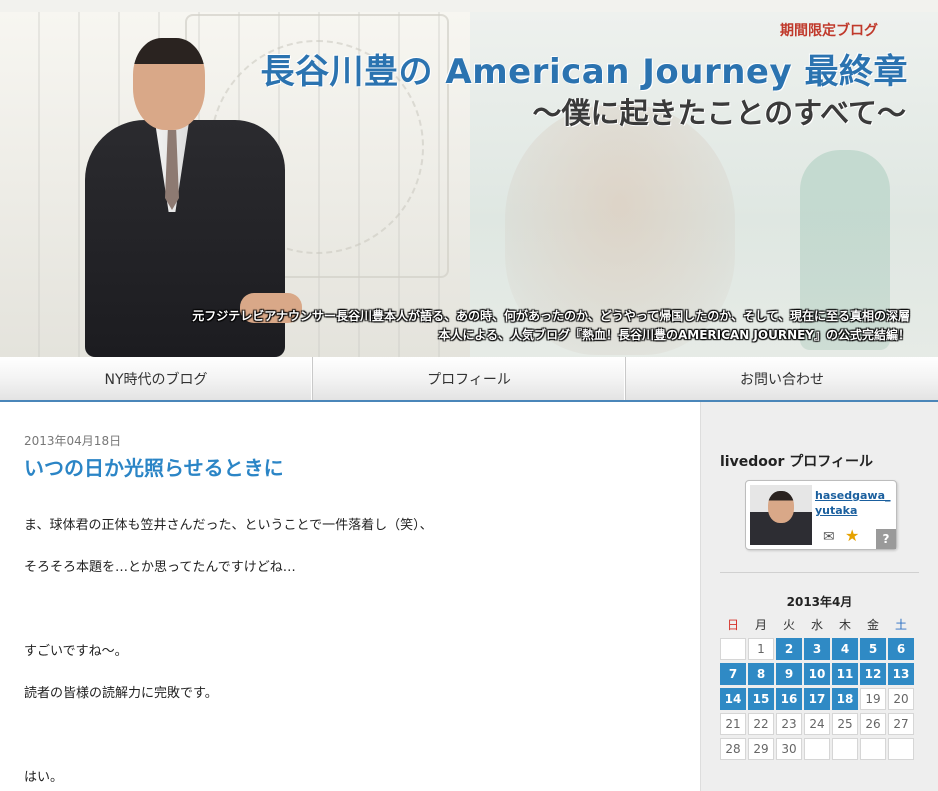 This screenshot has height=791, width=938. I want to click on profile-username-link: hasedgawa_yutaka, so click(853, 503).